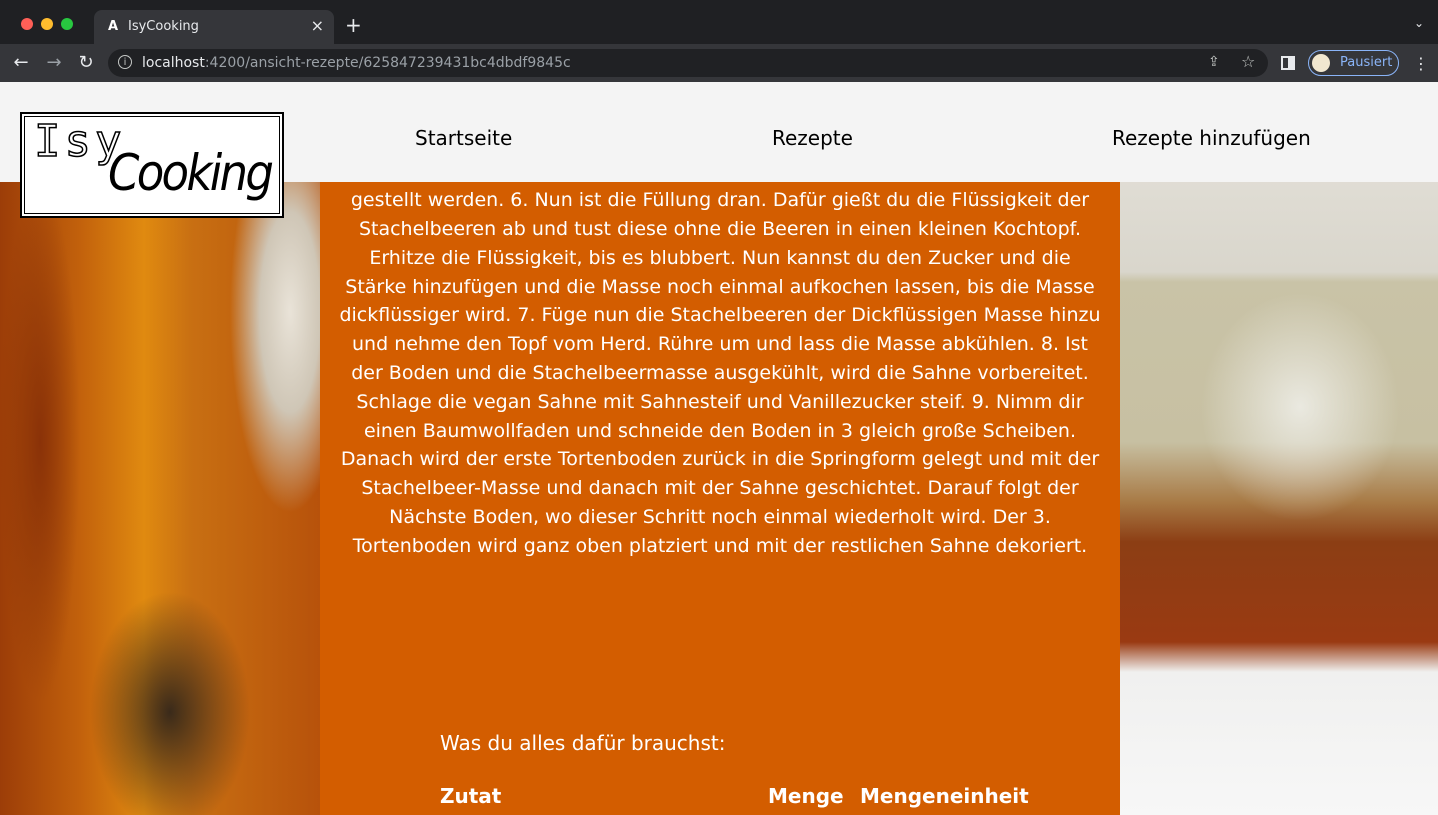  I want to click on star-icon: ☆, so click(1248, 61).